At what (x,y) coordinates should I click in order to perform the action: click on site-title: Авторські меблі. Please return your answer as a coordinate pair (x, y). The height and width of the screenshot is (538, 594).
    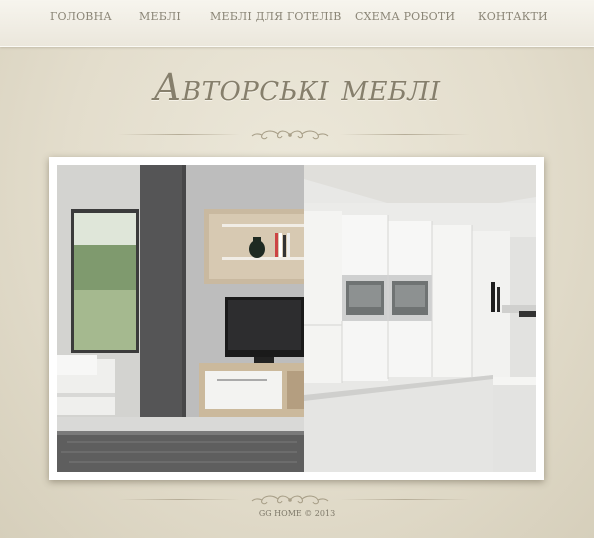
    Looking at the image, I should click on (297, 87).